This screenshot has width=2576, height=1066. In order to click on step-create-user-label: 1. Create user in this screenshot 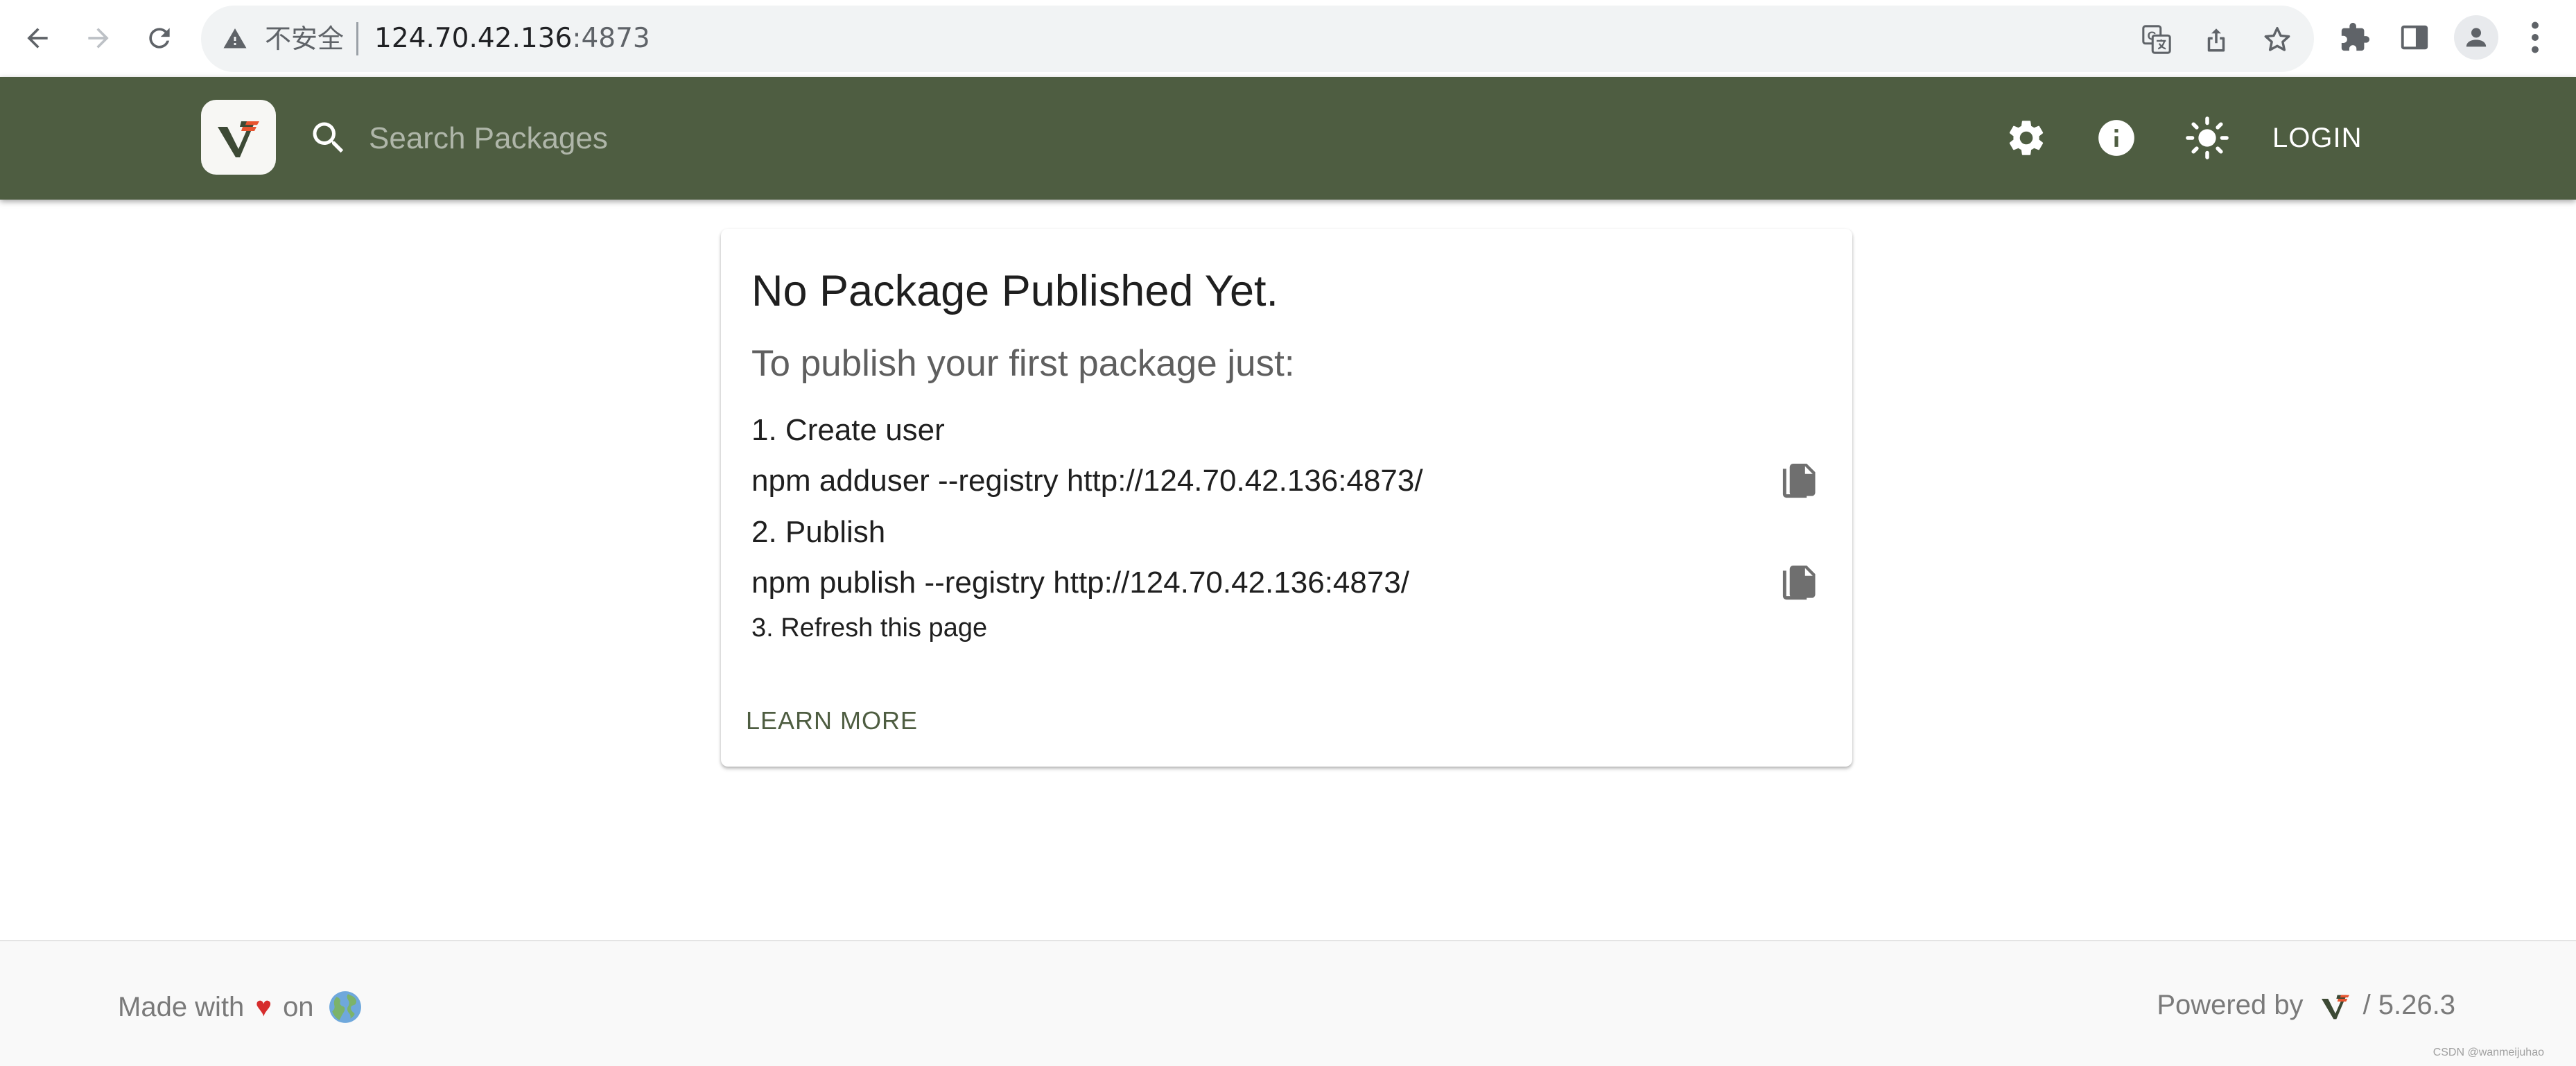, I will do `click(848, 430)`.